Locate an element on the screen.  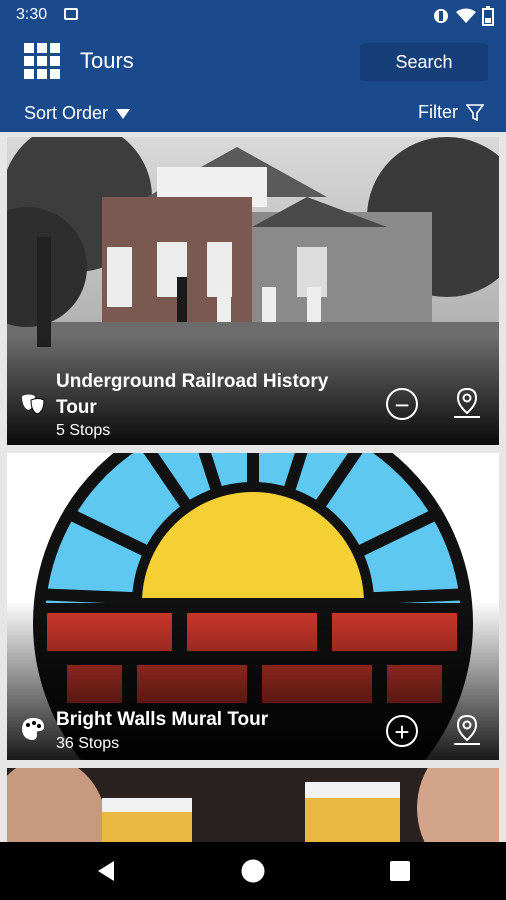
tour-card is located at coordinates (253, 805).